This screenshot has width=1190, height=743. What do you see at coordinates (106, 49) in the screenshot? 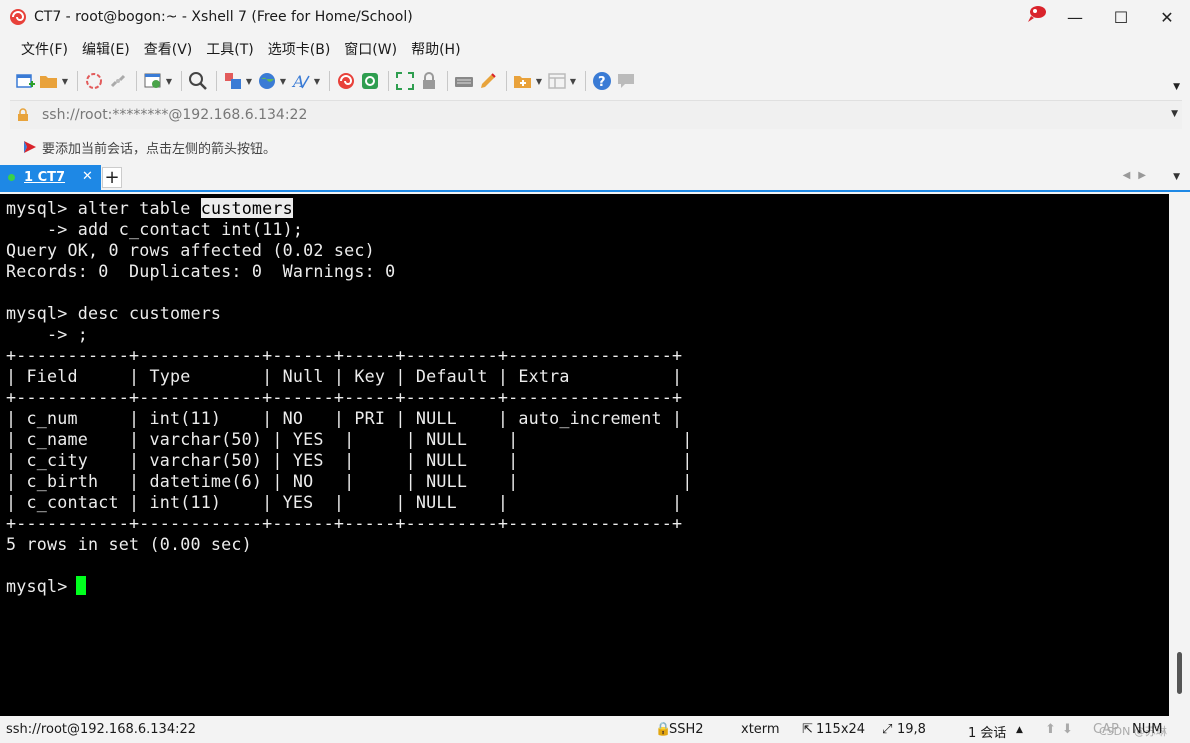
I see `menu-edit: 编辑(E)` at bounding box center [106, 49].